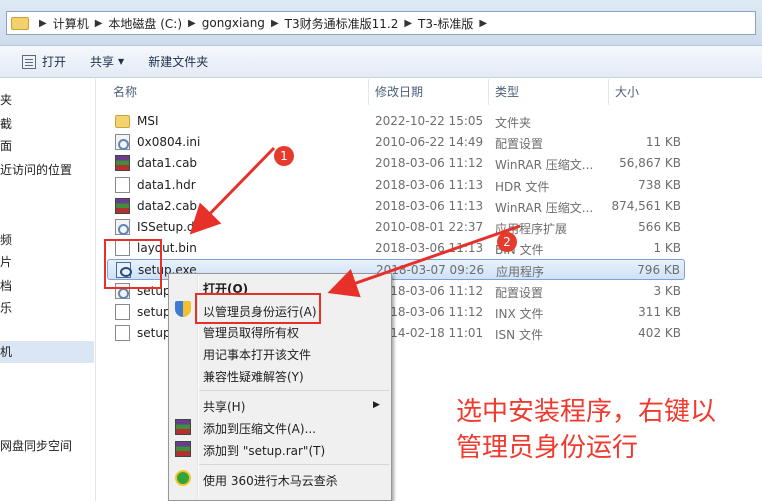 This screenshot has width=762, height=501. What do you see at coordinates (586, 412) in the screenshot?
I see `instruction-note-line1: 选中安装程序，右键以` at bounding box center [586, 412].